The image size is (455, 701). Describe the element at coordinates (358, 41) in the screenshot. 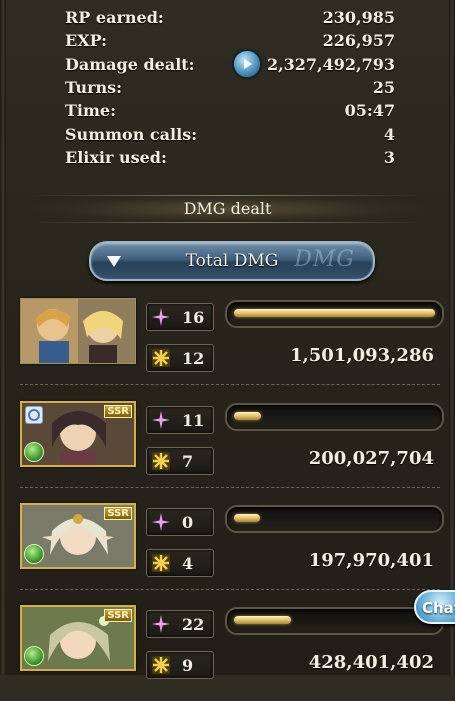

I see `stat-value: 226,957` at that location.